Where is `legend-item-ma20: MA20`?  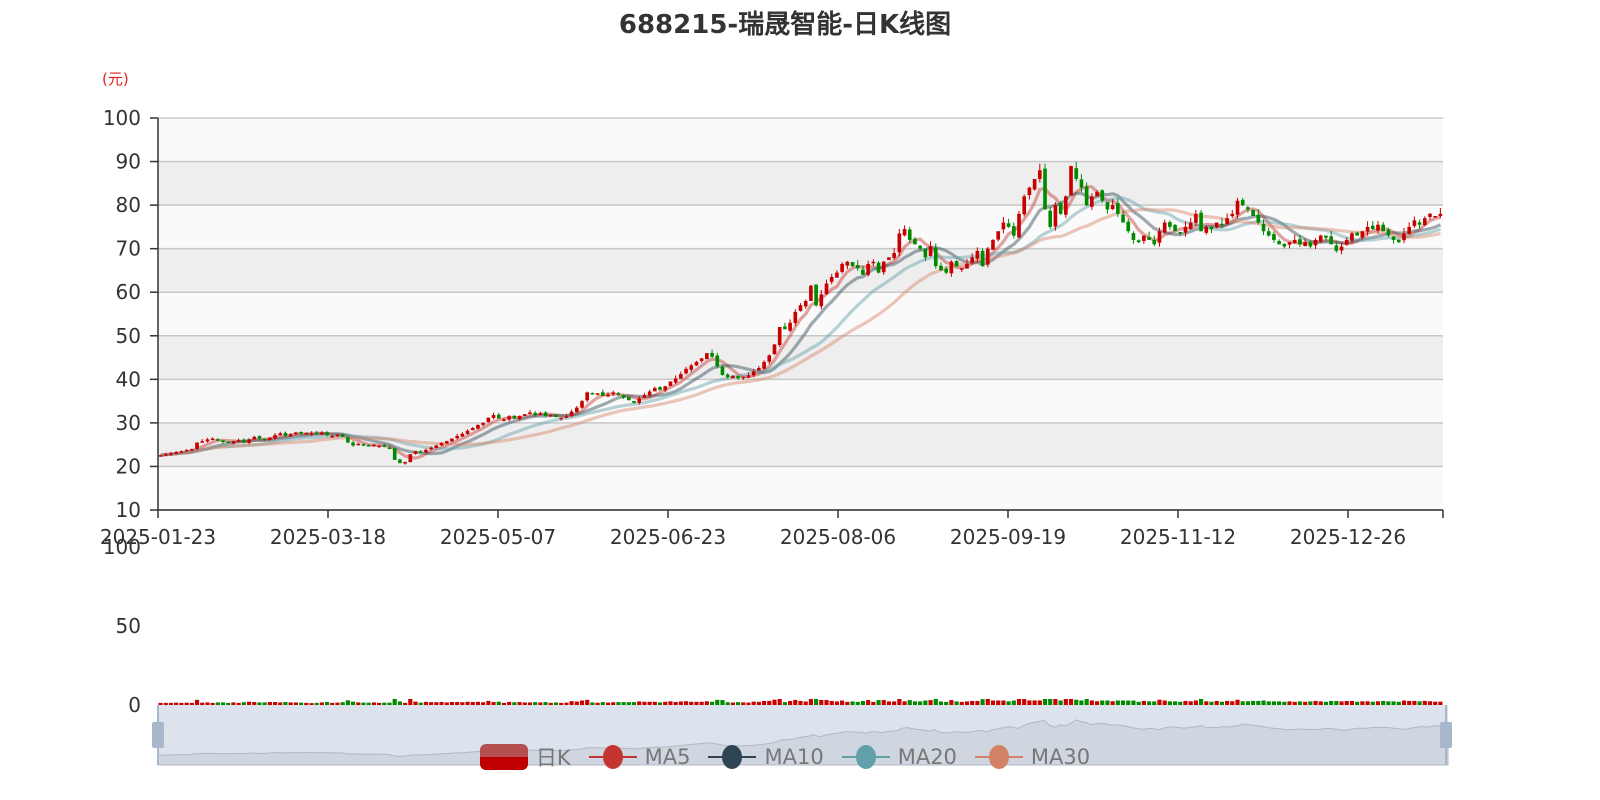 legend-item-ma20: MA20 is located at coordinates (899, 757).